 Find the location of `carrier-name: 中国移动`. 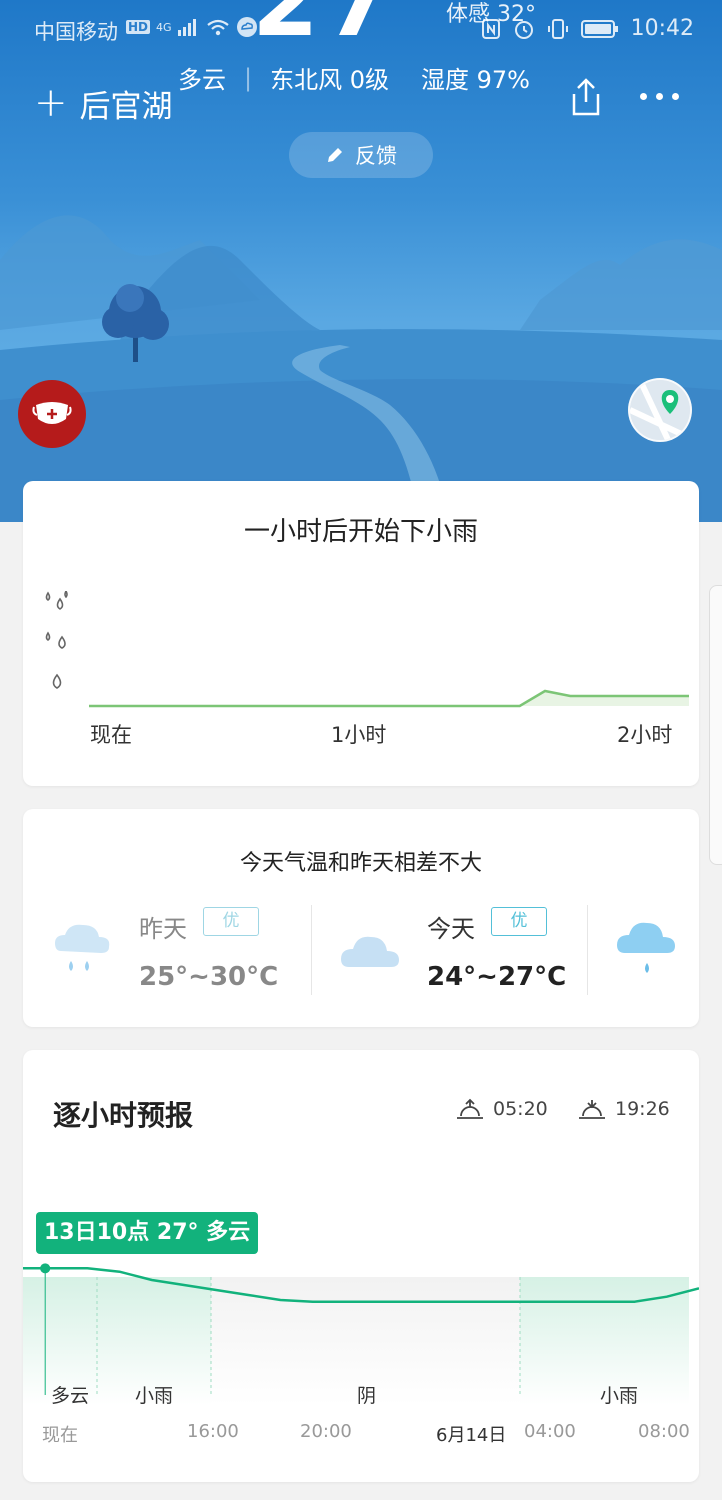

carrier-name: 中国移动 is located at coordinates (76, 32).